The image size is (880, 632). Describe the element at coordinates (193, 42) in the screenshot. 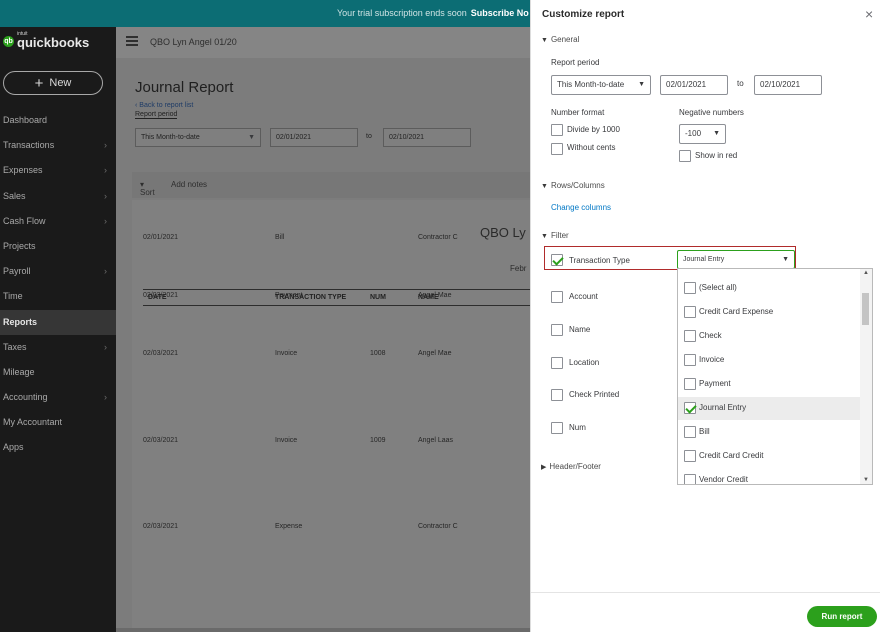

I see `company-name: QBO Lyn Angel 01/20` at that location.